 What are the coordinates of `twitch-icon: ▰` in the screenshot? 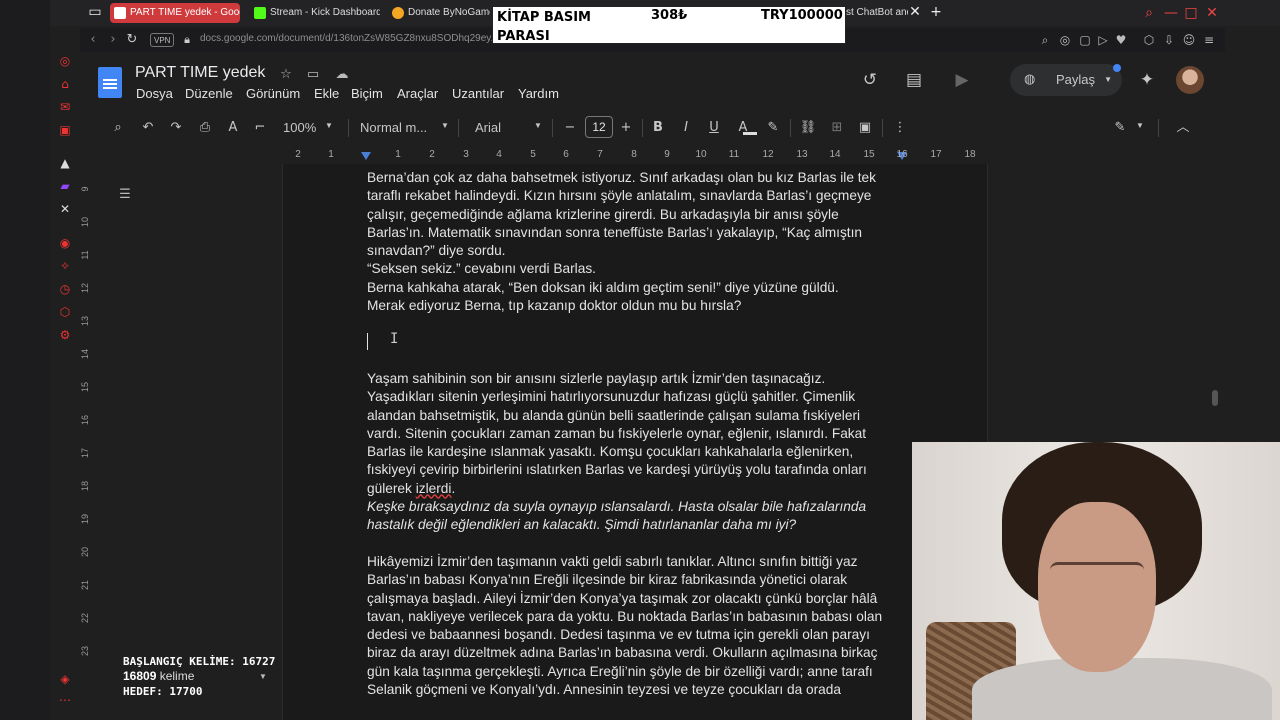 It's located at (65, 186).